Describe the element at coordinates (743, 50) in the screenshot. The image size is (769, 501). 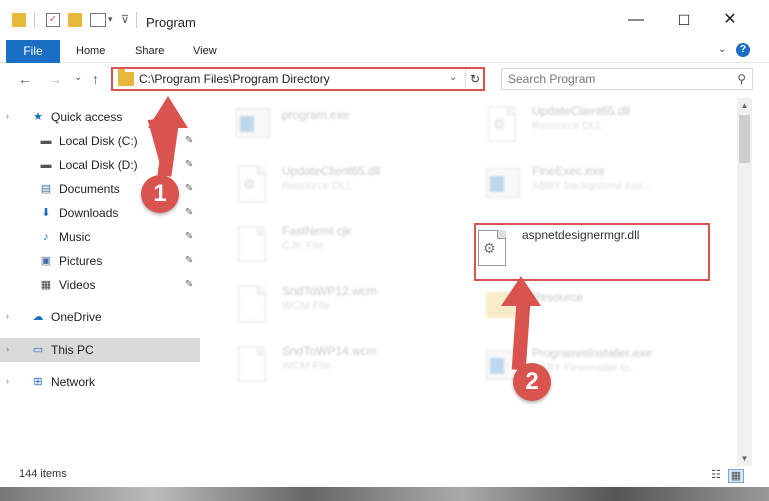
I see `help-icon: ?` at that location.